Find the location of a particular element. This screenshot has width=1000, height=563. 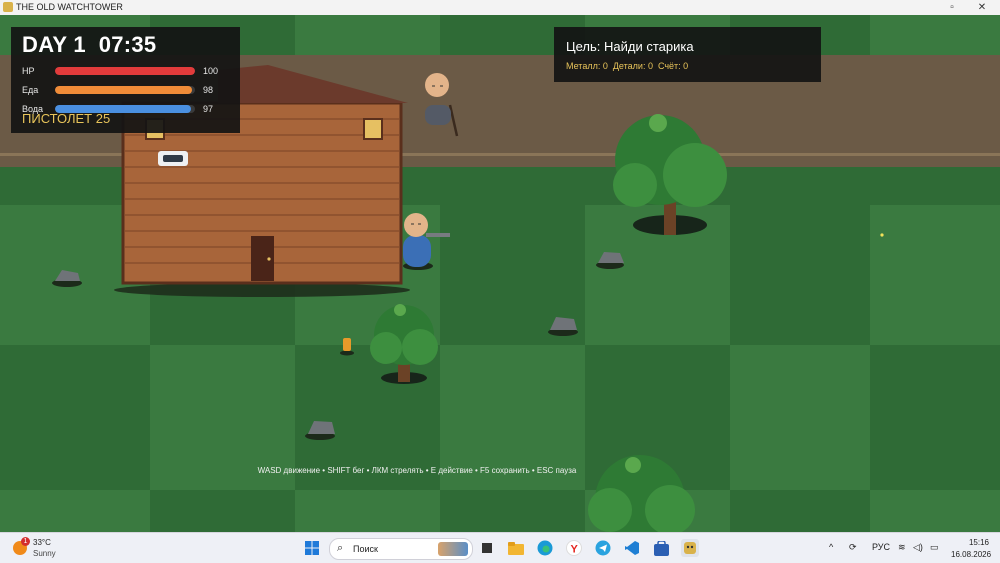

objective-title: Цель: Найди старика is located at coordinates (630, 46).